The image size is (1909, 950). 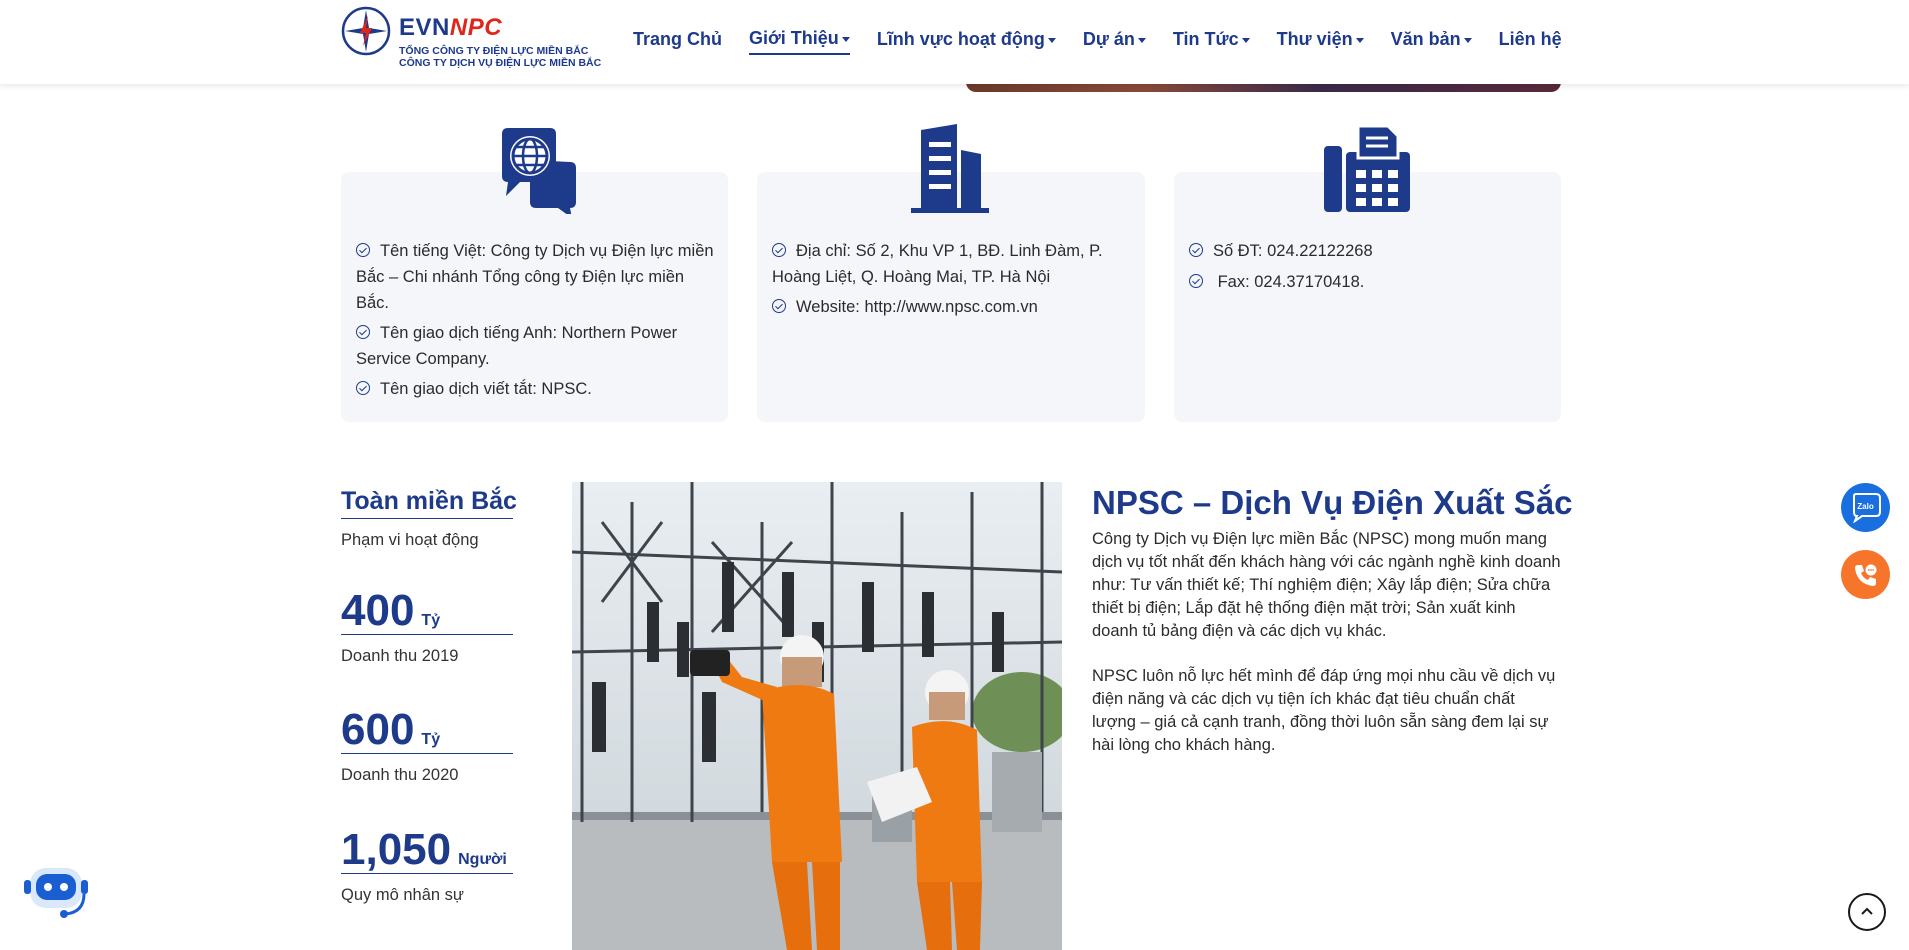 I want to click on nav-item-documents: Văn bản, so click(x=1431, y=41).